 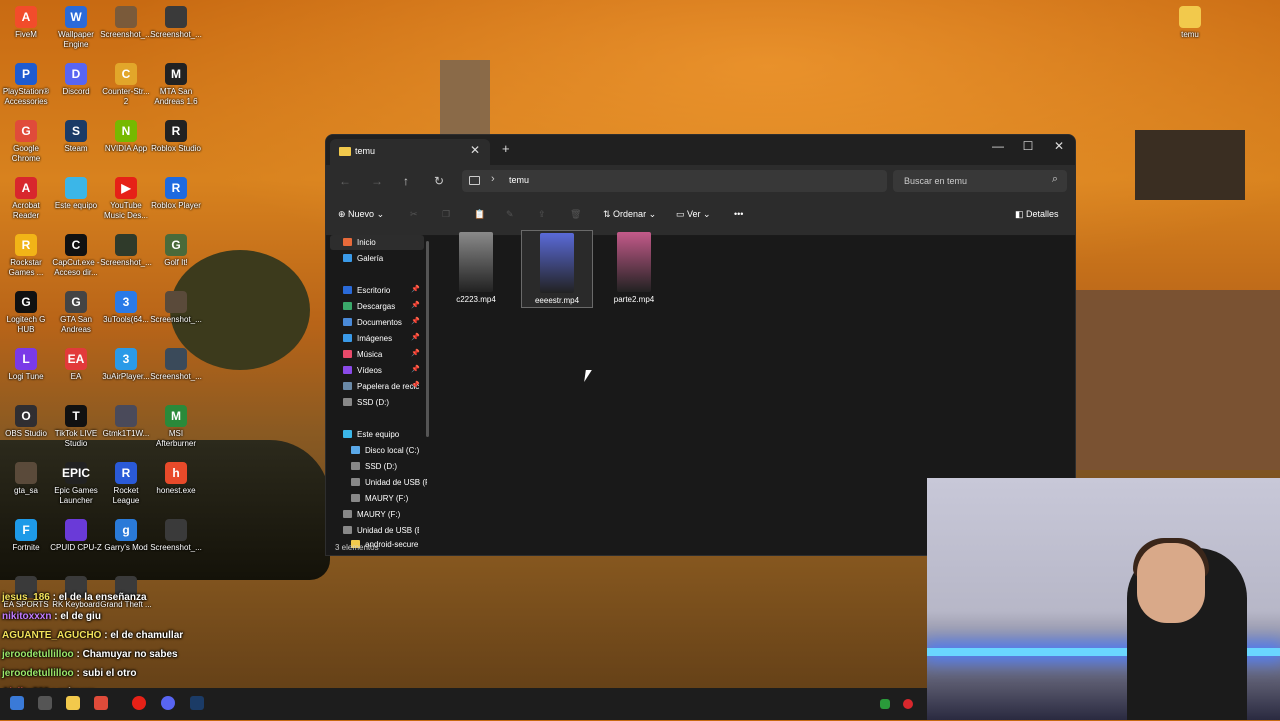 What do you see at coordinates (126, 85) in the screenshot?
I see `desktop-icon: C Counter-Str... 2` at bounding box center [126, 85].